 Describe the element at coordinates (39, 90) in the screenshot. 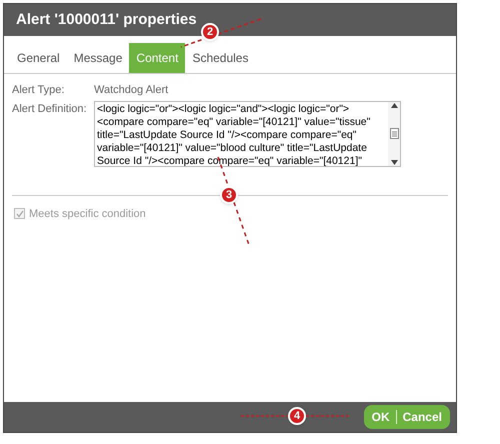

I see `field-label: Alert Type:` at that location.